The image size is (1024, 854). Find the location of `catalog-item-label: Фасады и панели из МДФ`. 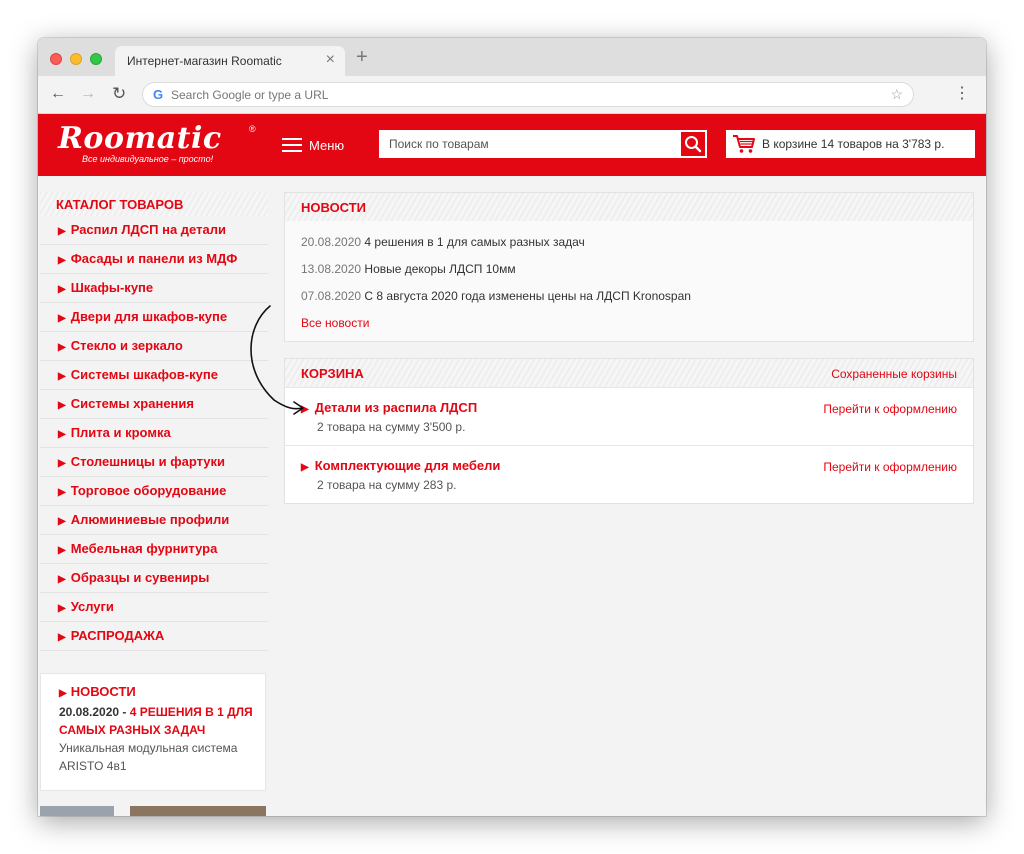

catalog-item-label: Фасады и панели из МДФ is located at coordinates (154, 258).